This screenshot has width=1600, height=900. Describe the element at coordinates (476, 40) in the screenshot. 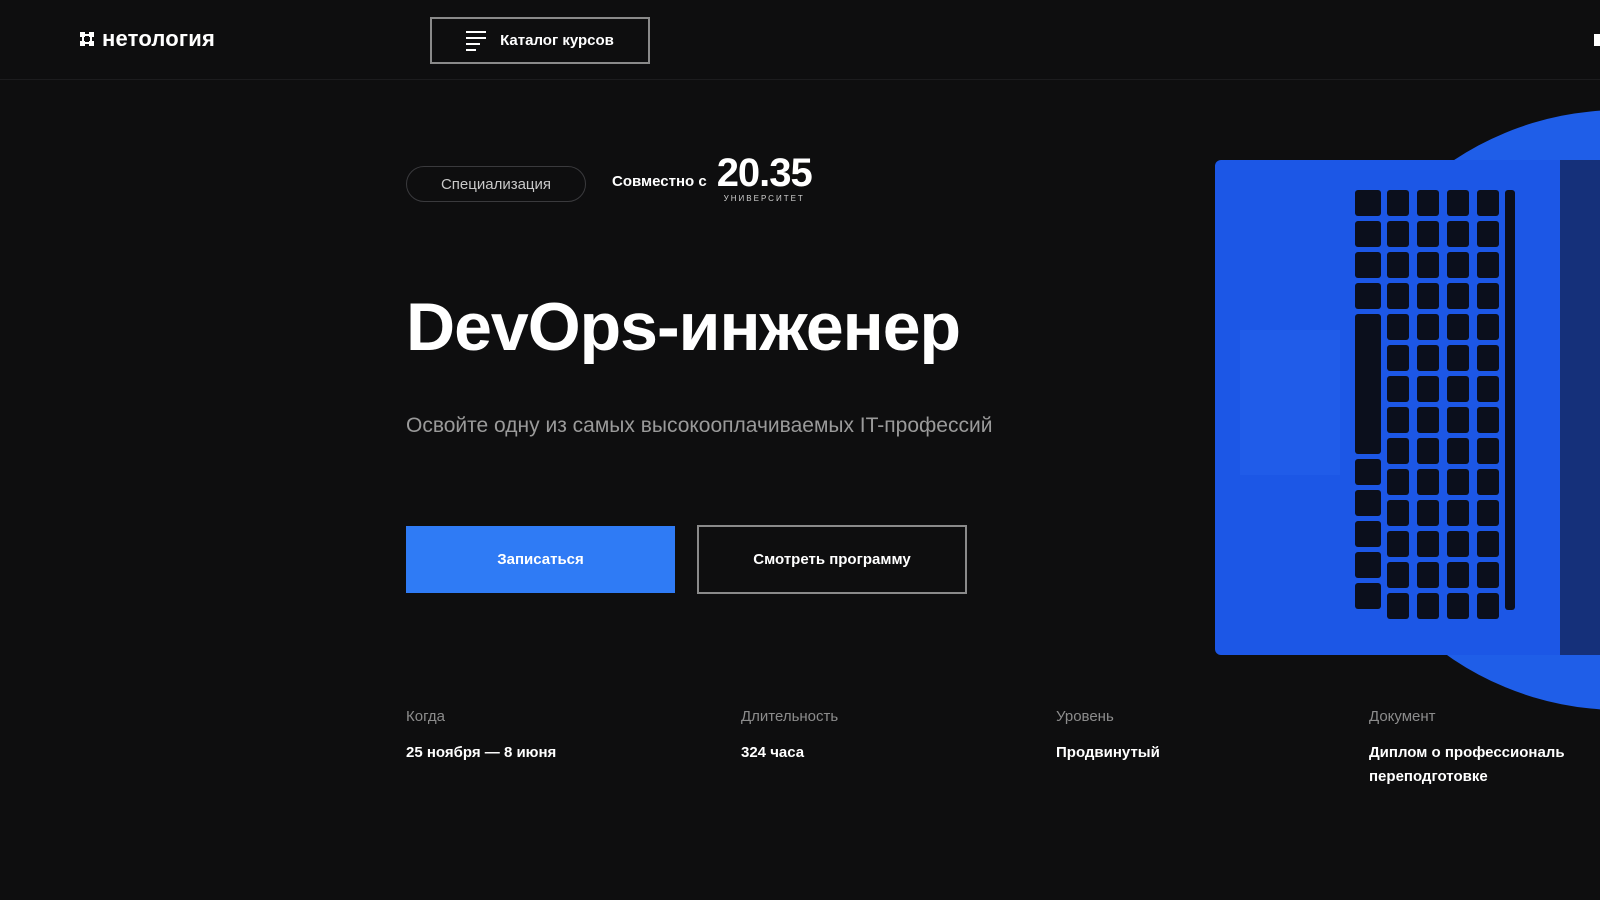

I see `menu-lines-icon` at that location.